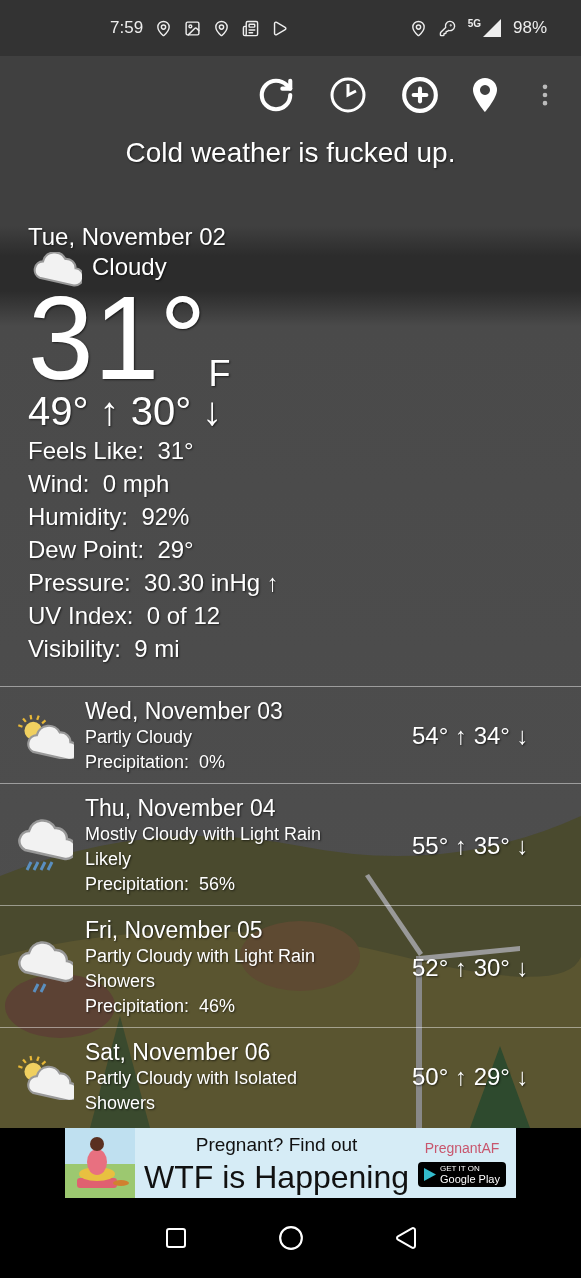  What do you see at coordinates (447, 28) in the screenshot?
I see `key-icon` at bounding box center [447, 28].